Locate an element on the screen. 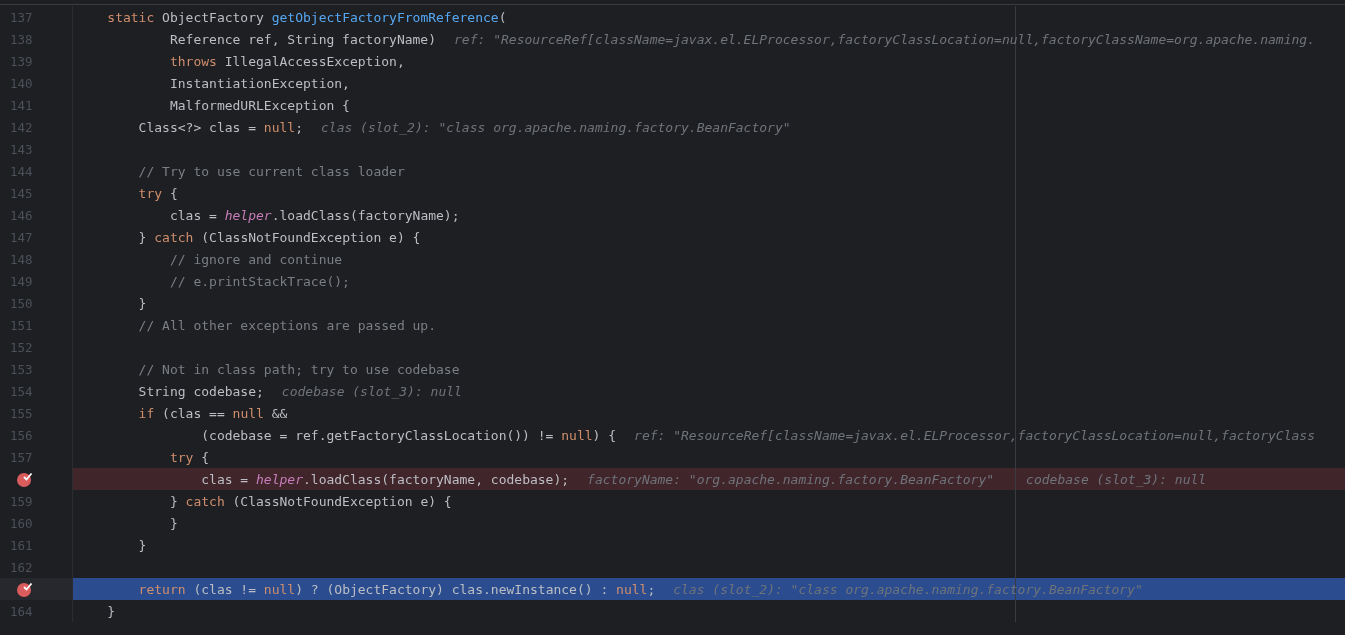 This screenshot has height=635, width=1345. code-text: Reference ref, String factoryName) is located at coordinates (302, 39).